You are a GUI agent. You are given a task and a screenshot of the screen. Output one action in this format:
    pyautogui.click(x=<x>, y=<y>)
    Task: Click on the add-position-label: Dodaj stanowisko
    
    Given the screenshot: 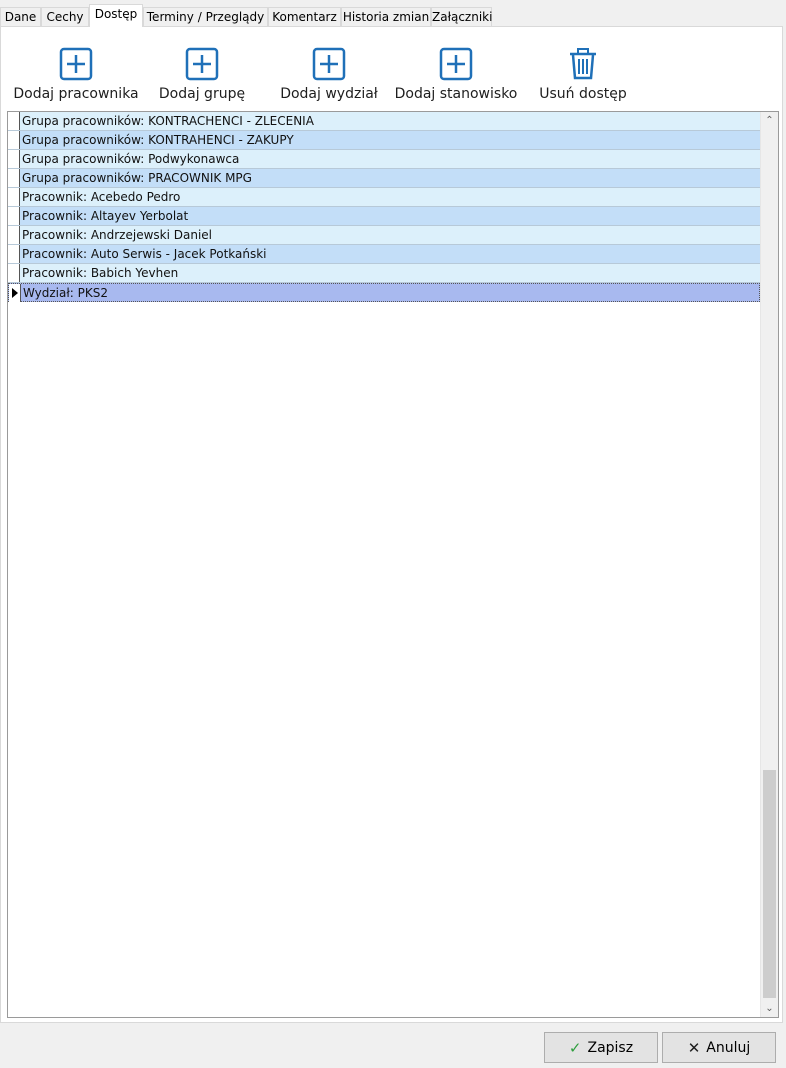 What is the action you would take?
    pyautogui.click(x=456, y=94)
    